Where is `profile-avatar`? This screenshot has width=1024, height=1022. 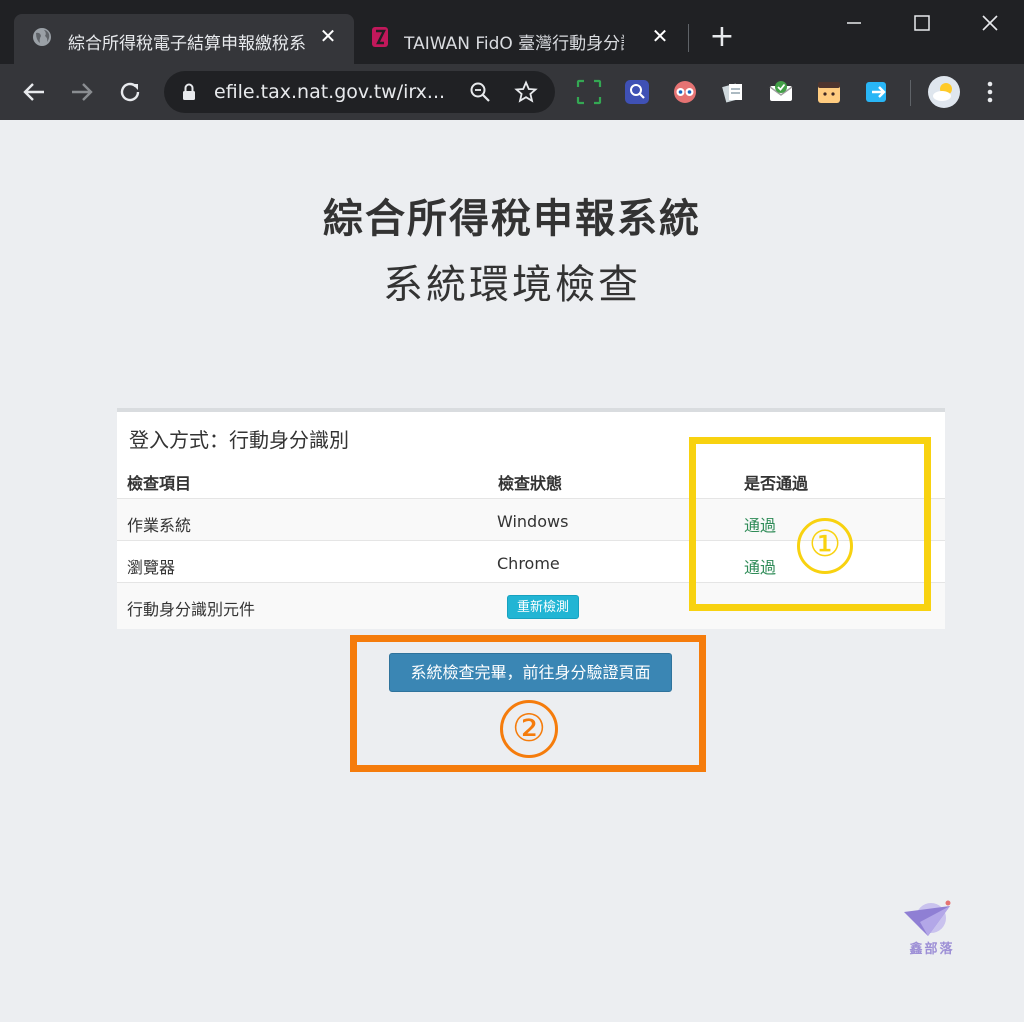
profile-avatar is located at coordinates (944, 92).